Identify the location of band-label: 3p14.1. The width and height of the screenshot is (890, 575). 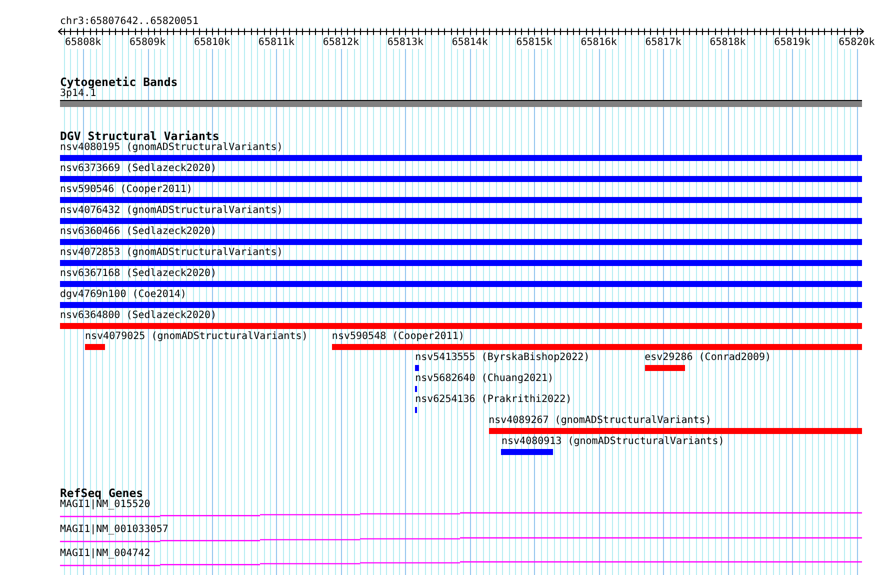
(78, 94).